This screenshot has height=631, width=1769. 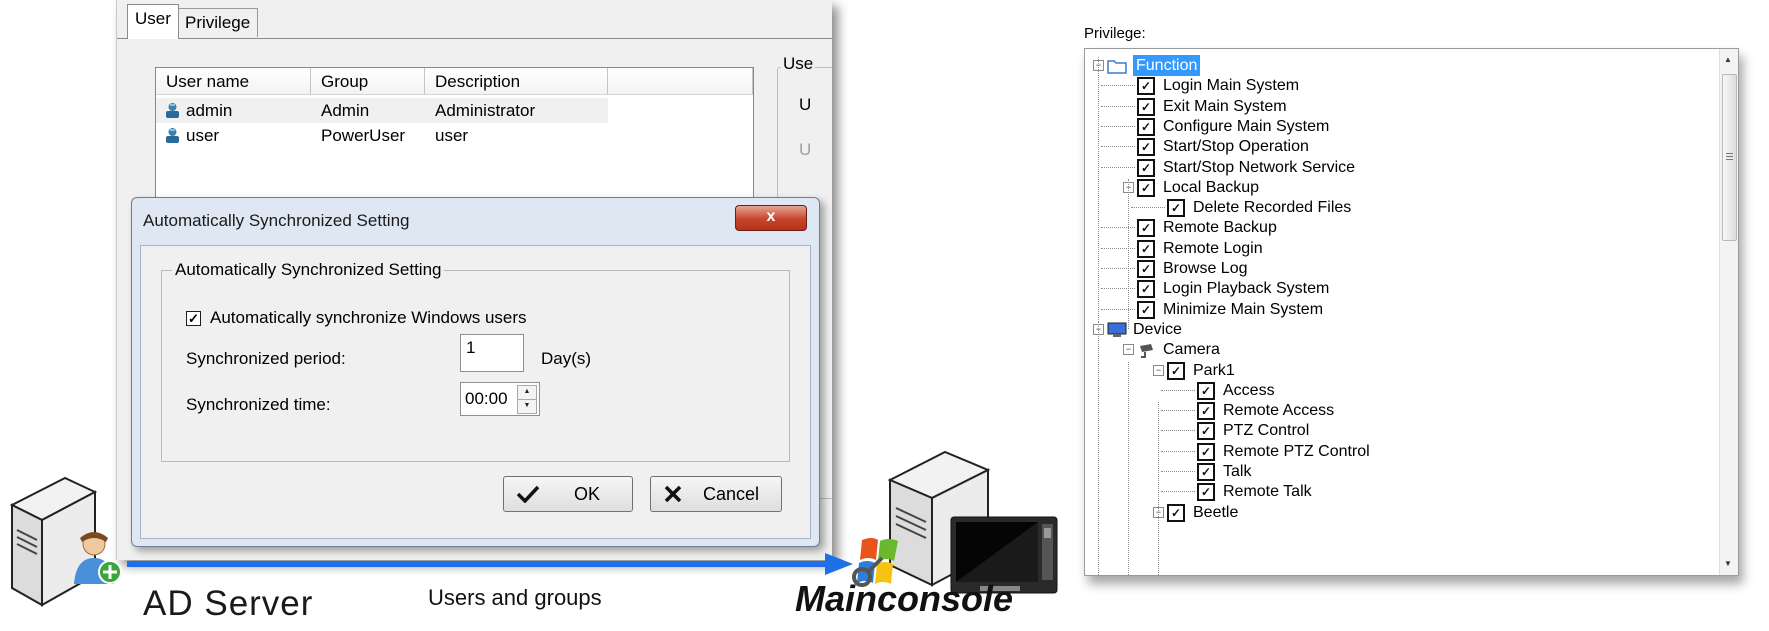 What do you see at coordinates (680, 81) in the screenshot?
I see `column-header-empty` at bounding box center [680, 81].